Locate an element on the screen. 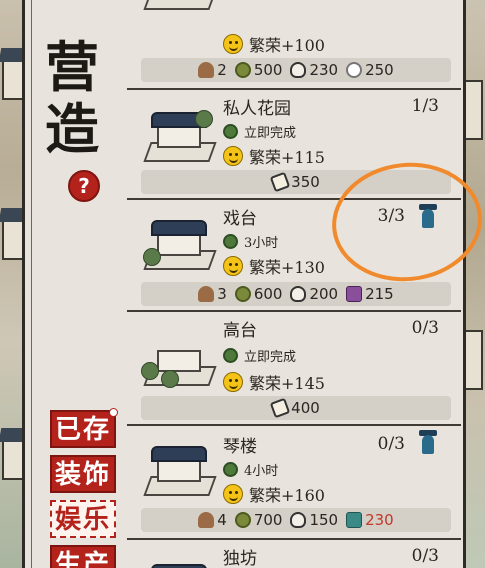 Image resolution: width=485 pixels, height=568 pixels. cost-bar: 2 500 230 250 is located at coordinates (296, 70).